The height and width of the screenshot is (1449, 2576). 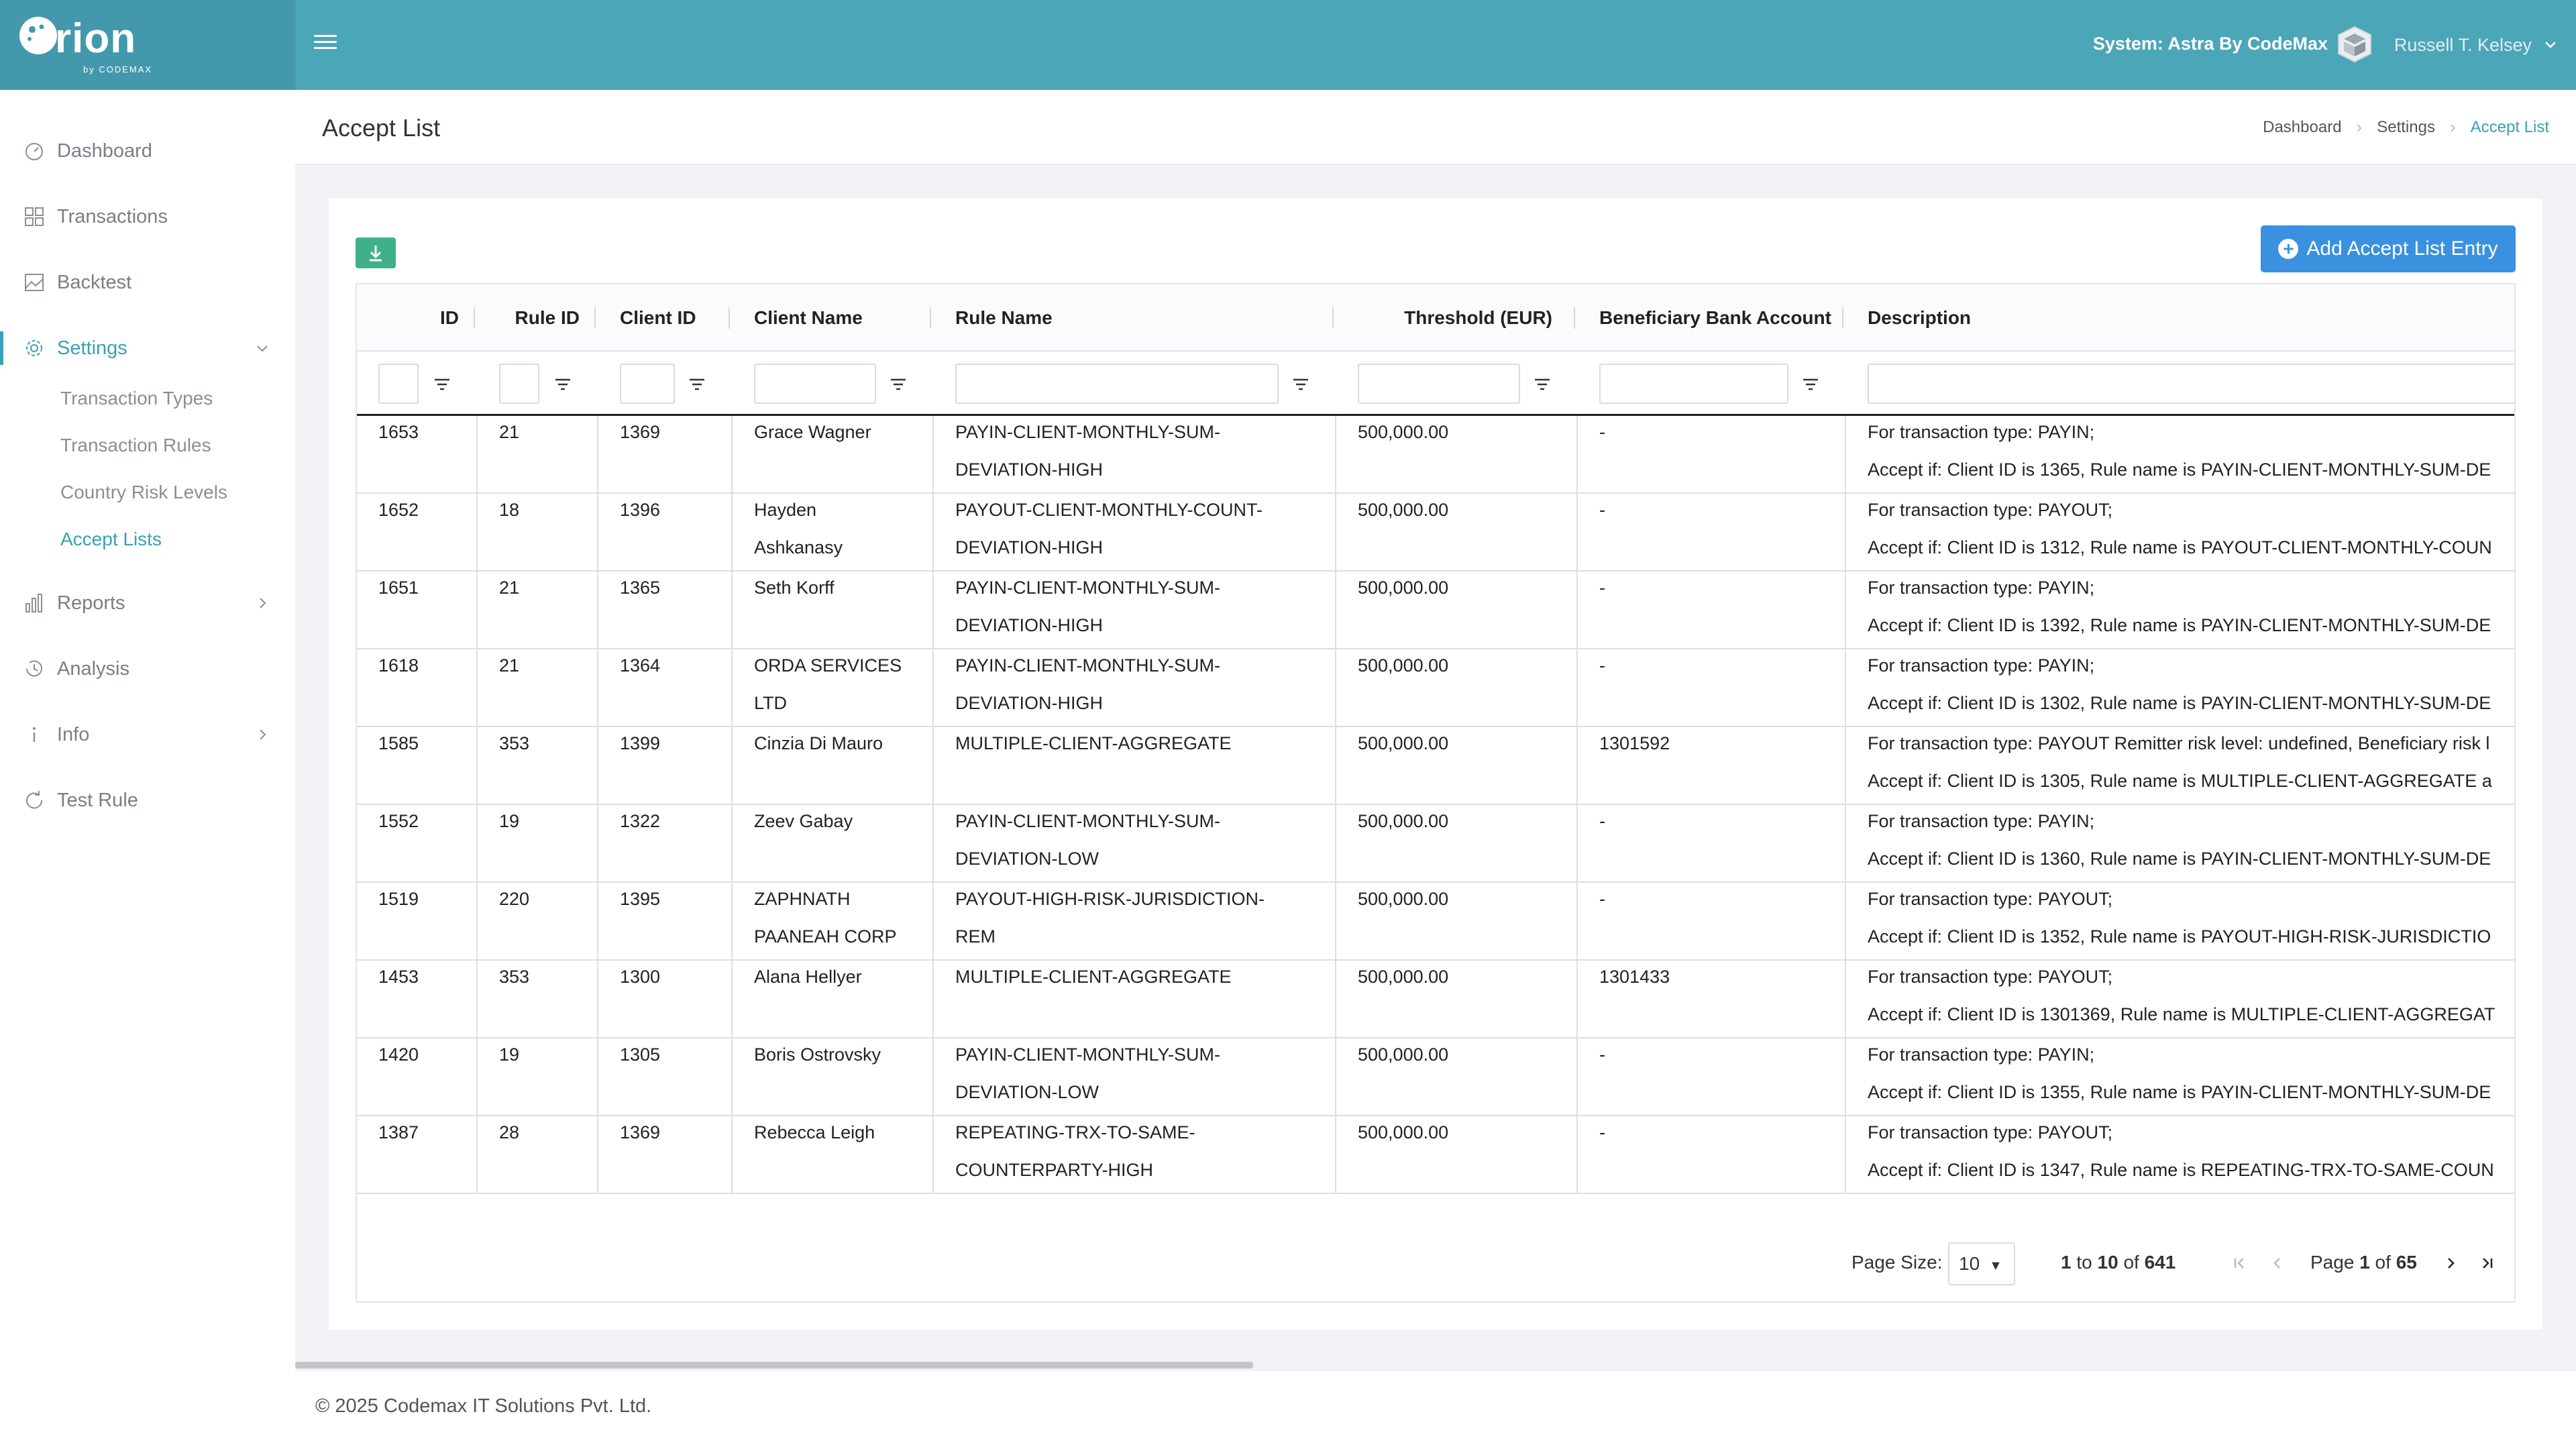 What do you see at coordinates (2450, 1263) in the screenshot?
I see `next-page-icon` at bounding box center [2450, 1263].